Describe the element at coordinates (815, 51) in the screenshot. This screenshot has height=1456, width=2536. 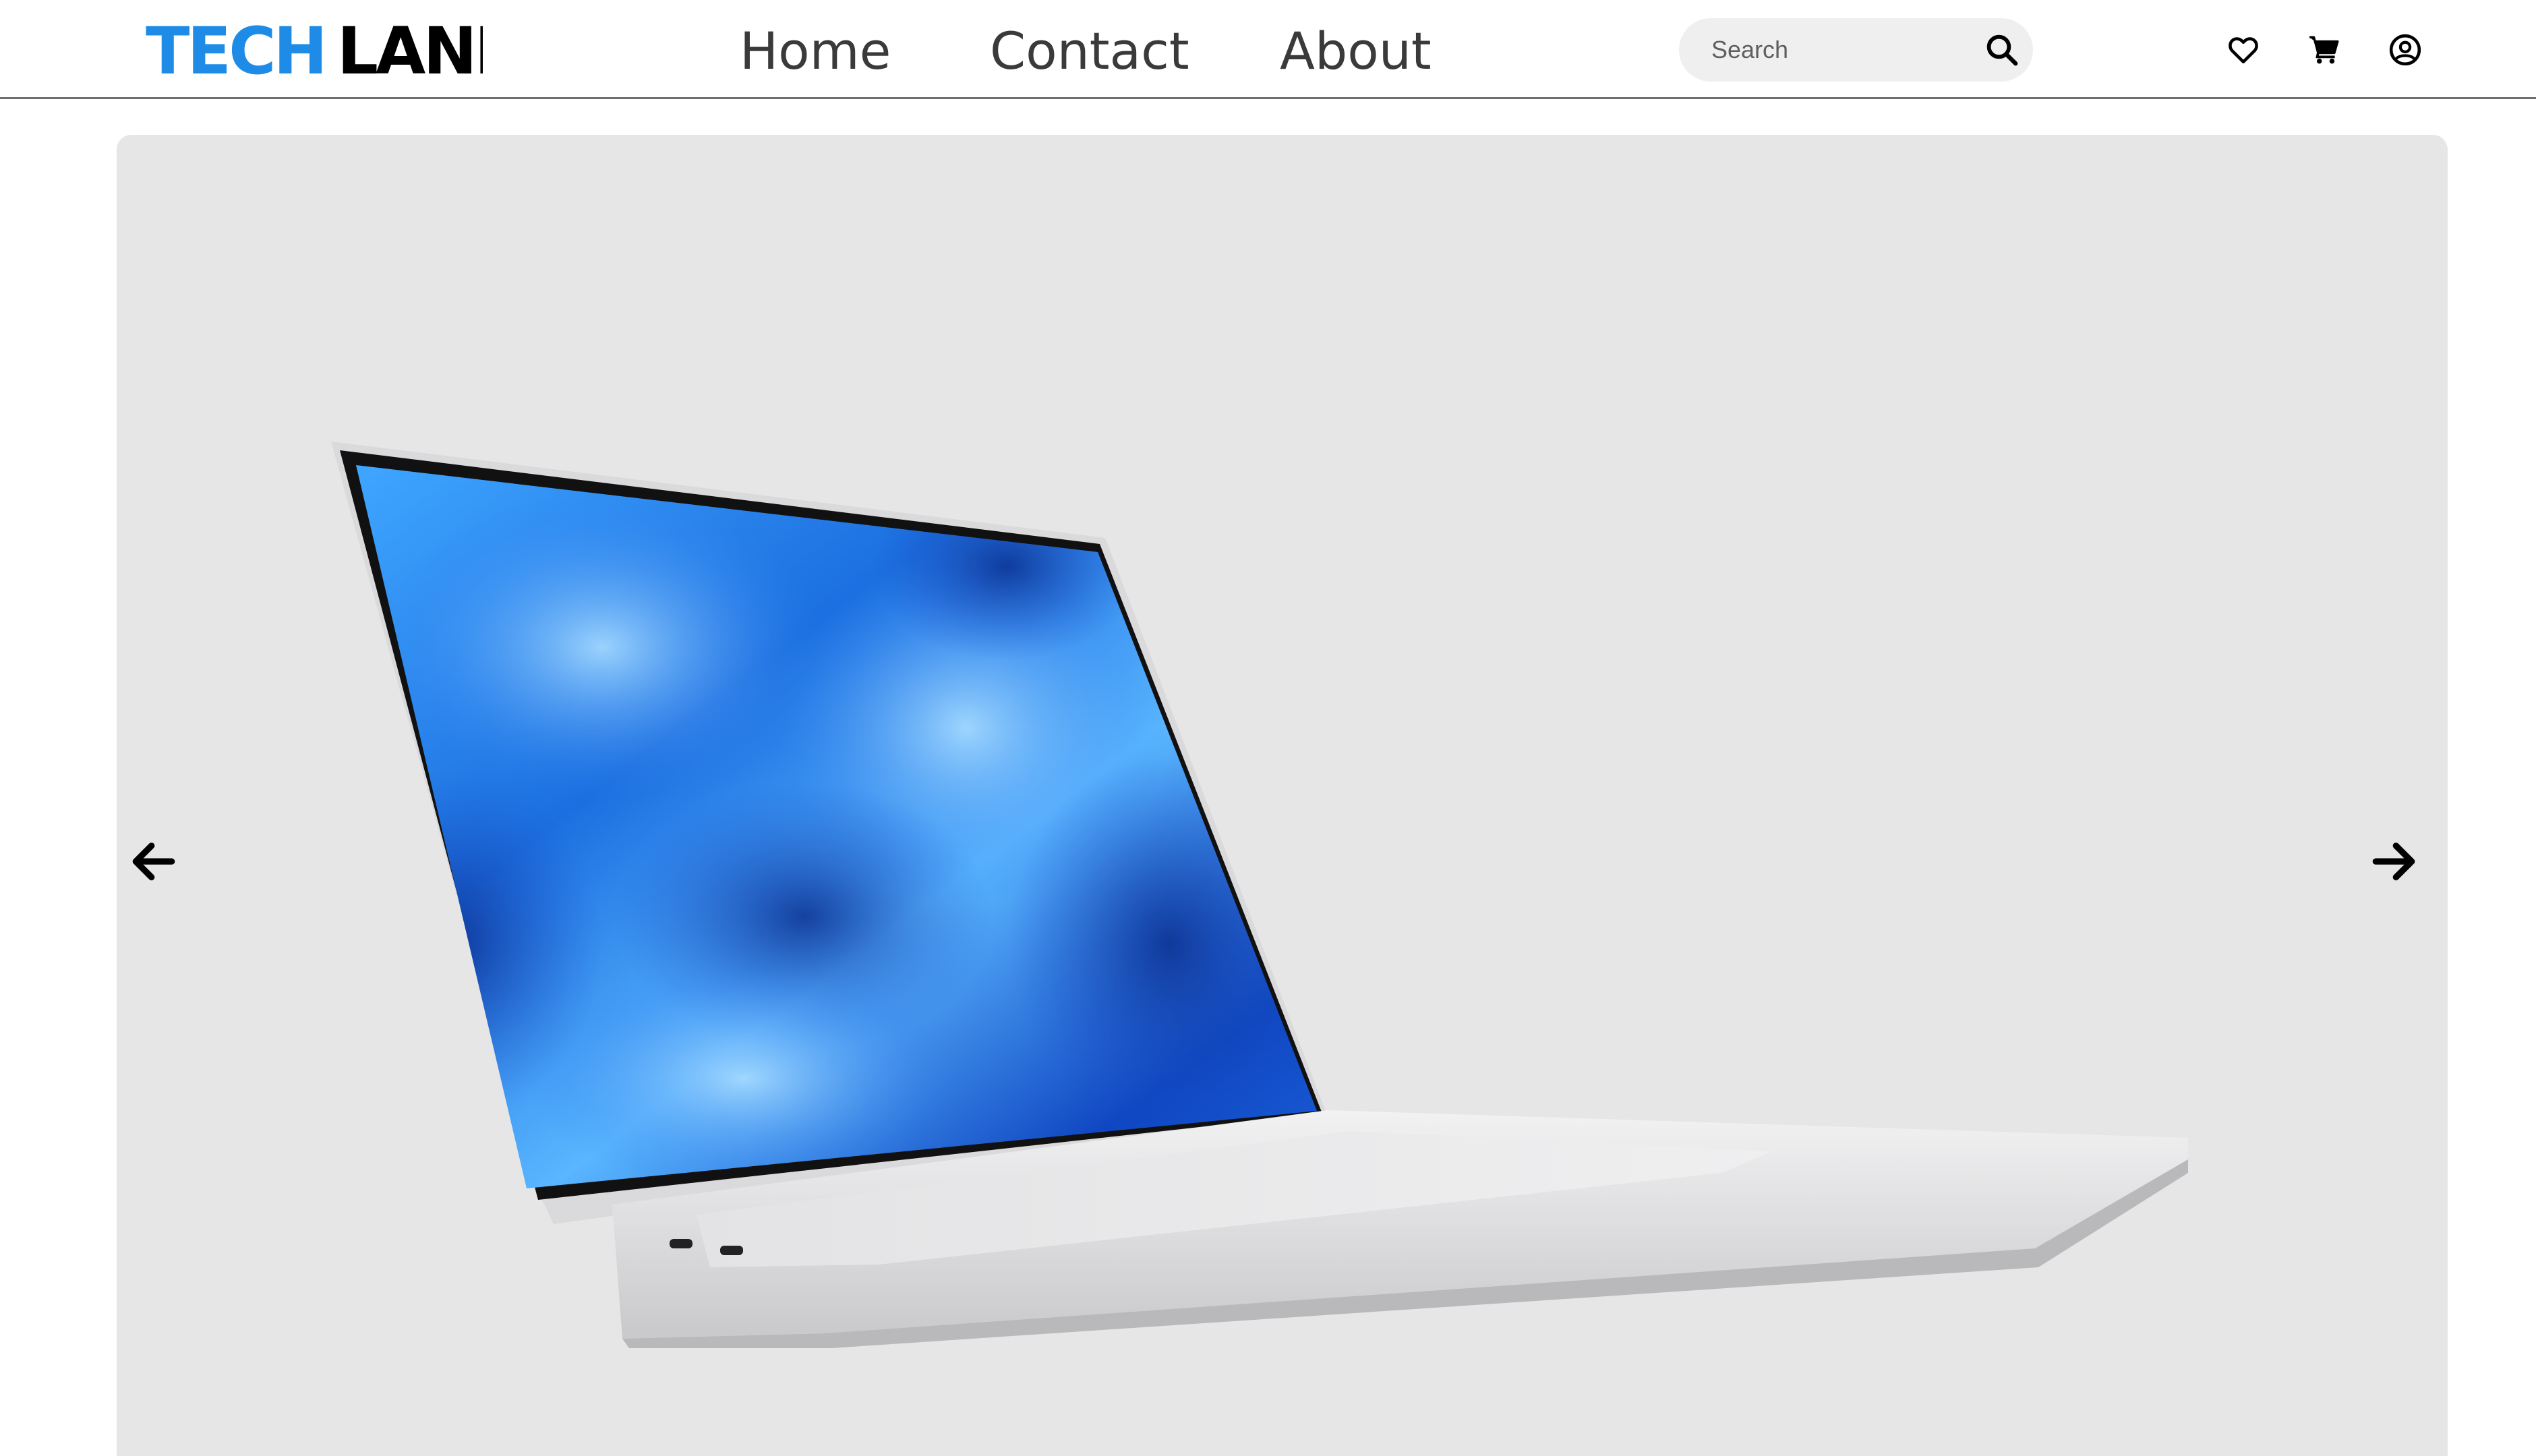
I see `nav-home: Home` at that location.